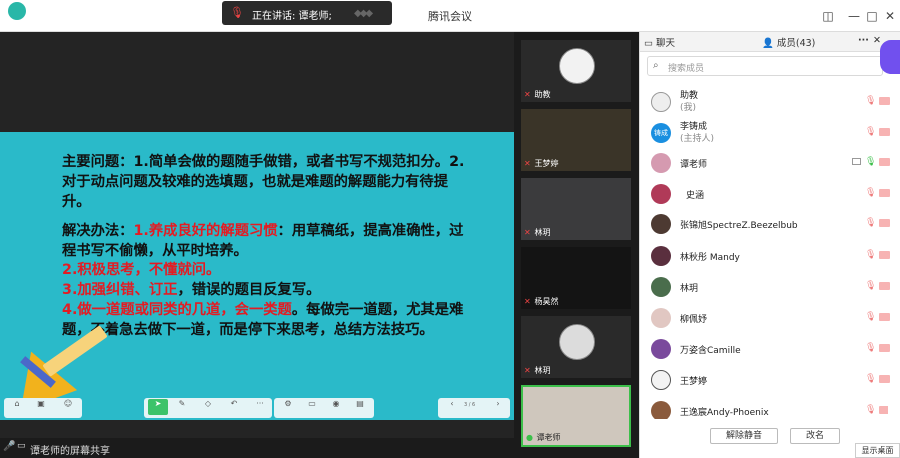 Image resolution: width=900 pixels, height=458 pixels. What do you see at coordinates (877, 40) in the screenshot?
I see `panel-close-button: ✕` at bounding box center [877, 40].